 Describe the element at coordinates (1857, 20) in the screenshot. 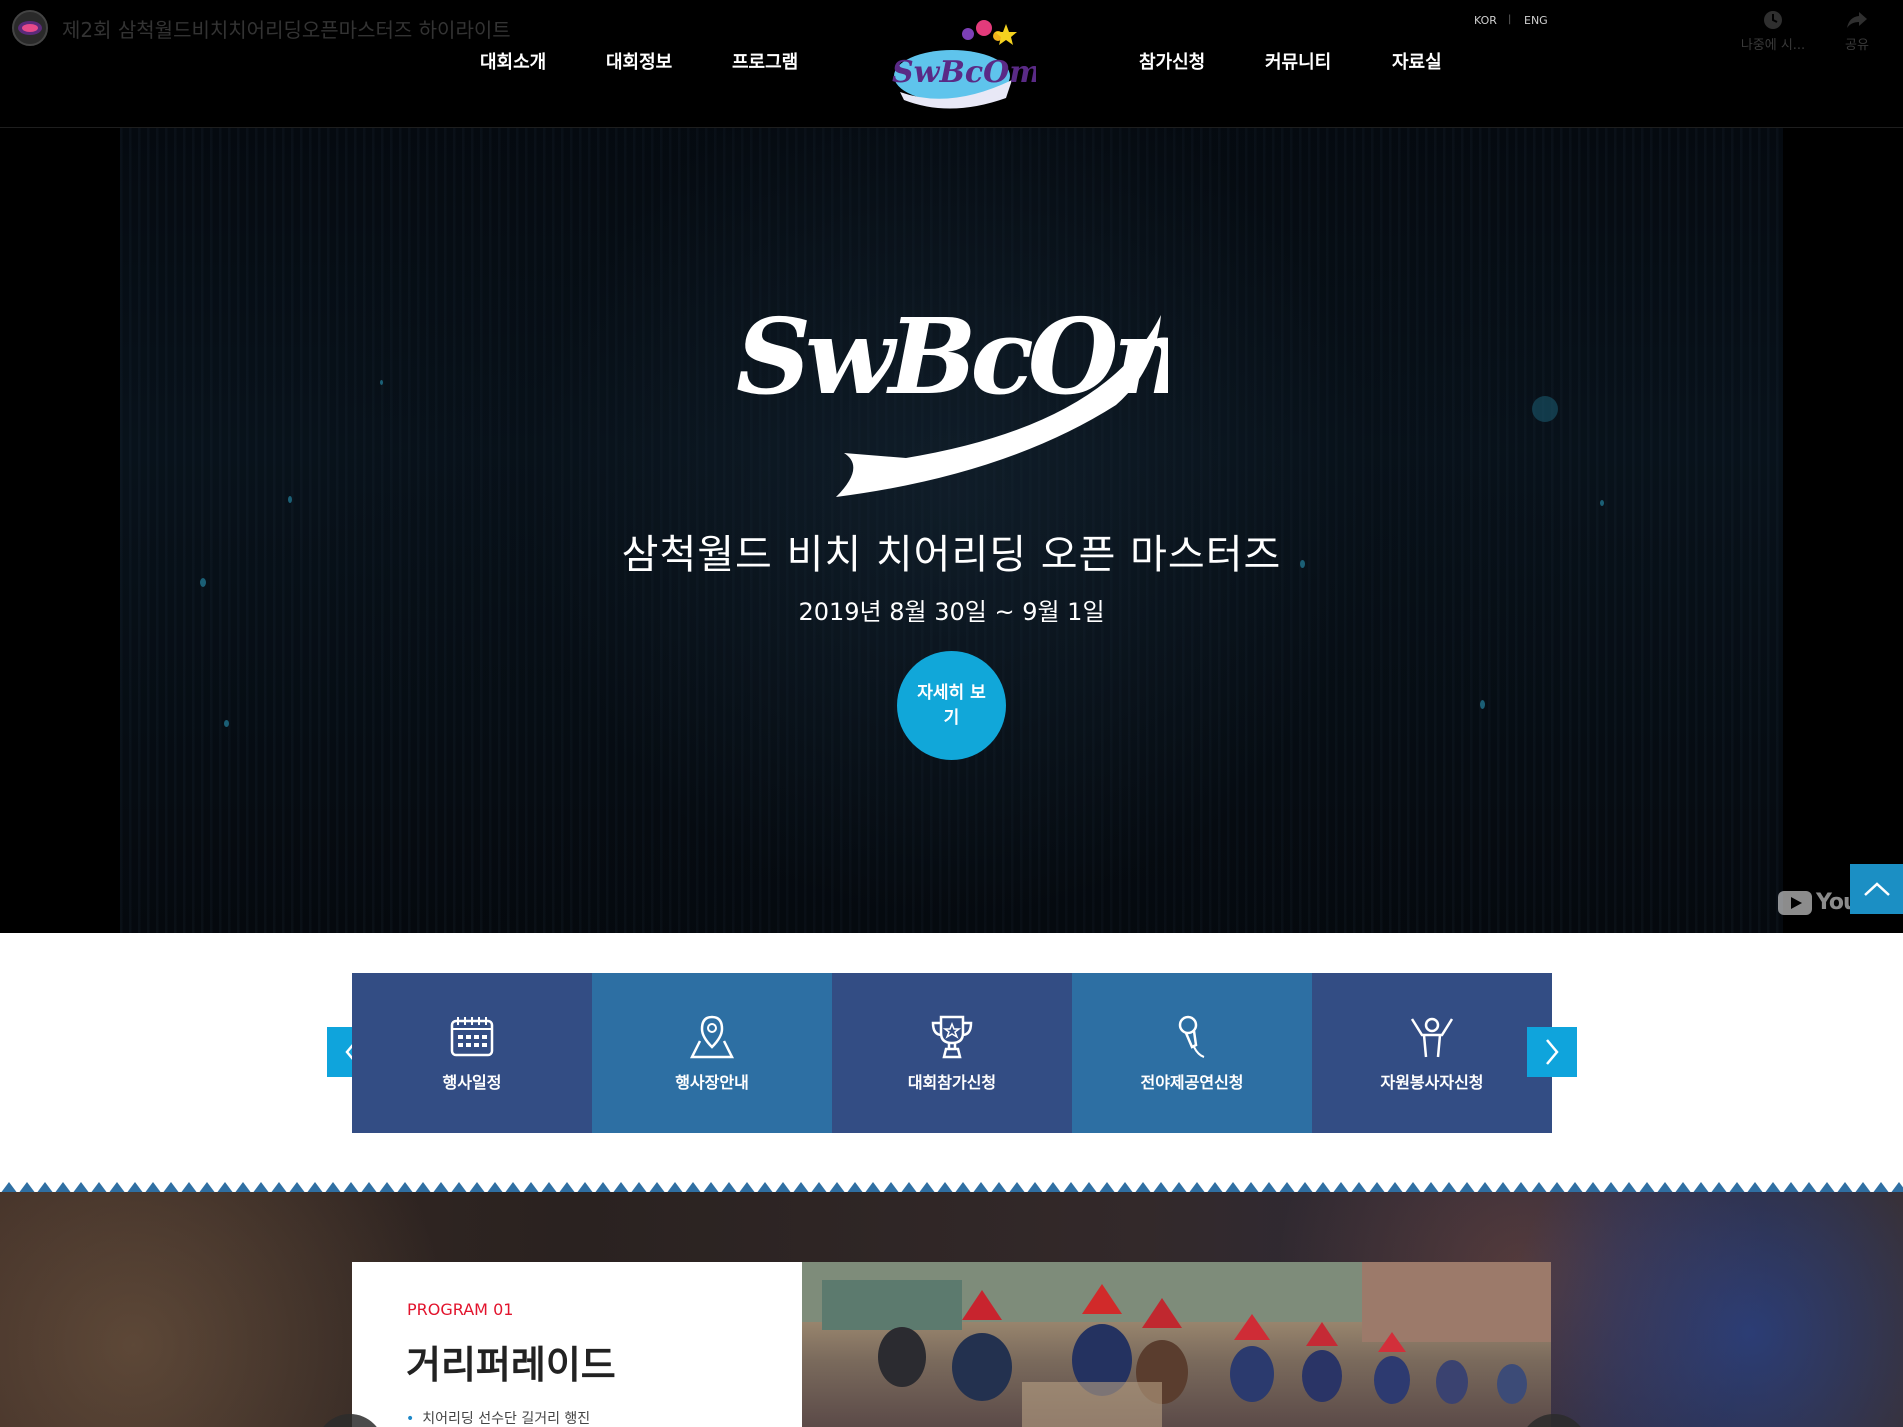

I see `share-icon` at that location.